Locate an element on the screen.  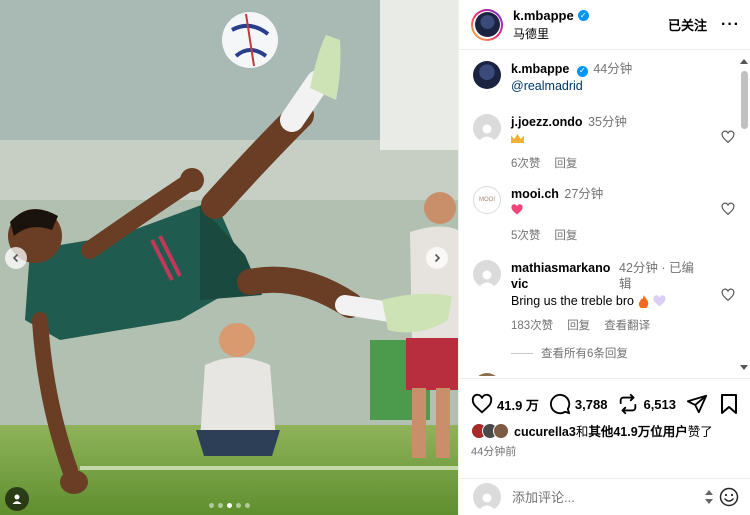
liked-by-suffix: 赞了 is located at coordinates (700, 432).